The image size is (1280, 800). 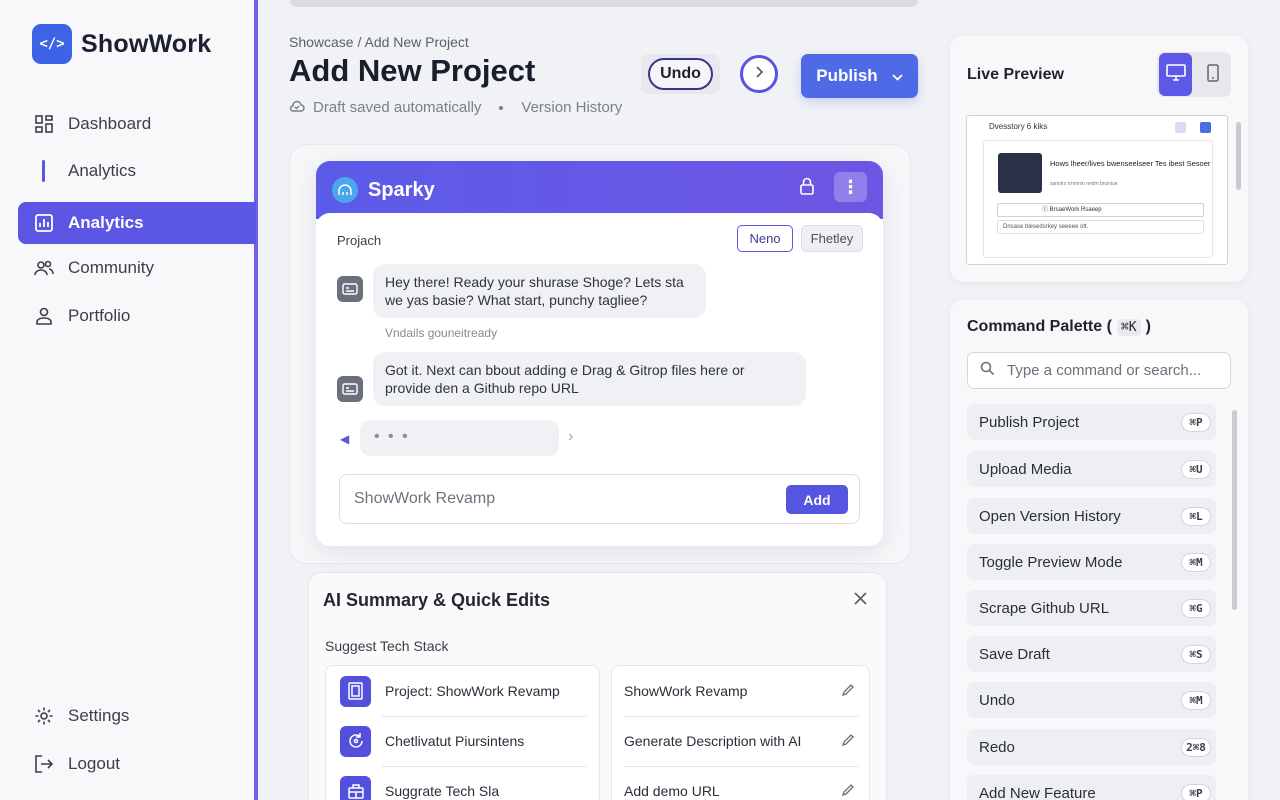 What do you see at coordinates (412, 70) in the screenshot?
I see `page-title: Add New Project` at bounding box center [412, 70].